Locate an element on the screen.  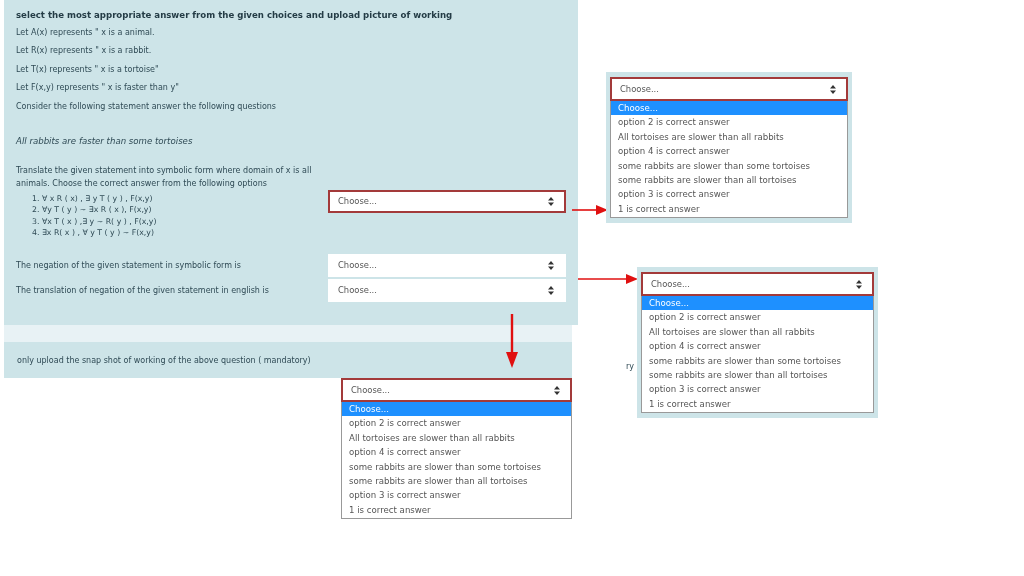
instruction-text: select the most appropriate answer from the given choices and upload picture of working is located at coordinates (235, 15).